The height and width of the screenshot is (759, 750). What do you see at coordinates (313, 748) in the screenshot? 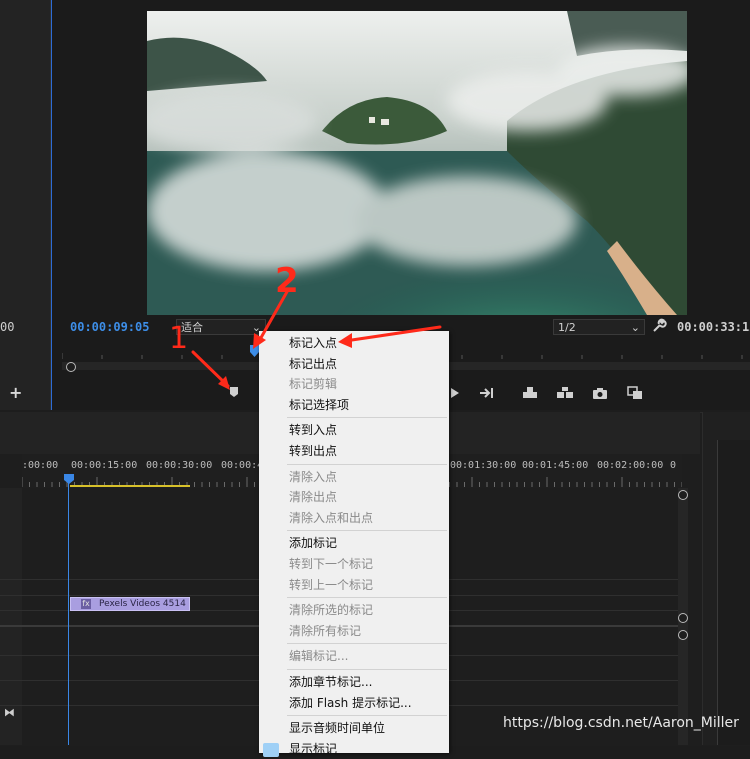
I see `menu-item-label: 显示标记` at bounding box center [313, 748].